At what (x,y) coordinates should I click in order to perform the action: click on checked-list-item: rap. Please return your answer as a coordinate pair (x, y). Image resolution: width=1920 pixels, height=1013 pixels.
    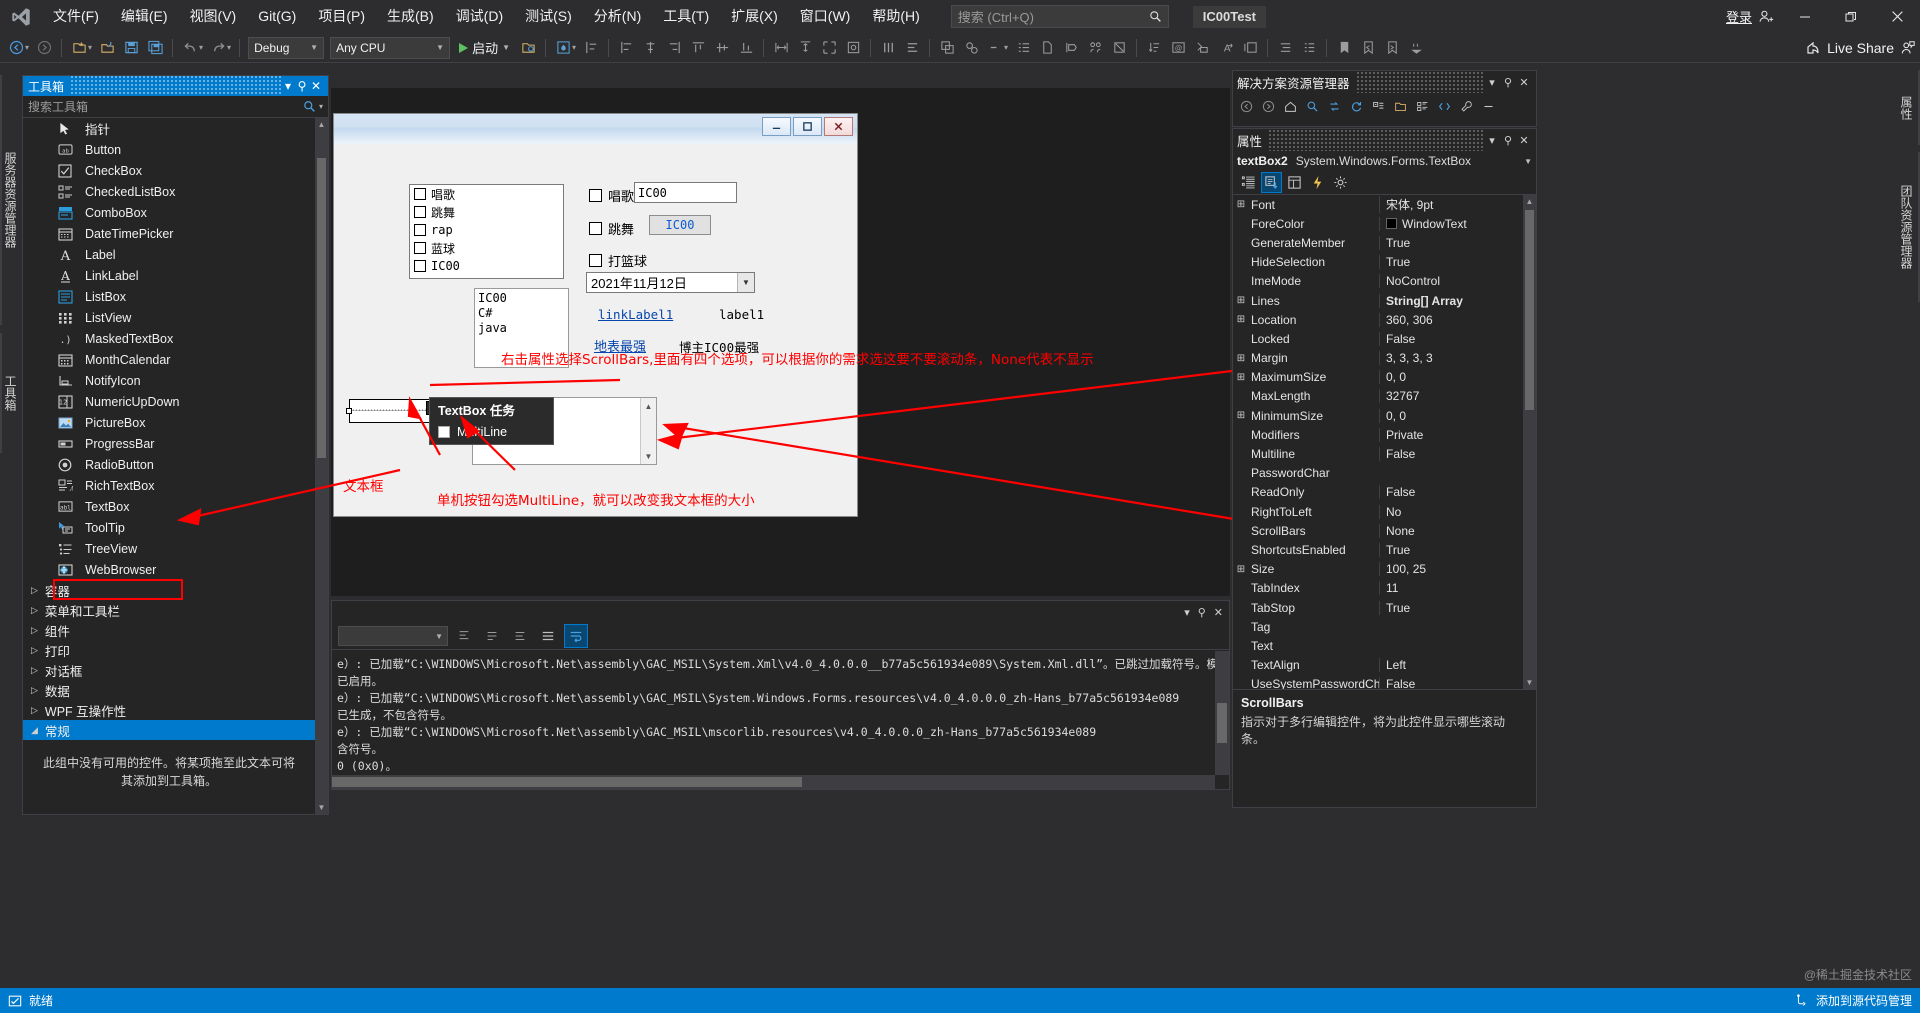
    Looking at the image, I should click on (486, 230).